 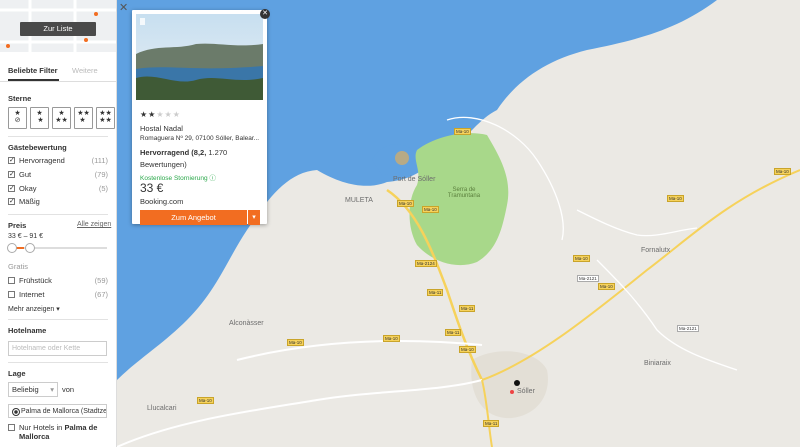 I want to click on rating-label: Gut, so click(x=25, y=174).